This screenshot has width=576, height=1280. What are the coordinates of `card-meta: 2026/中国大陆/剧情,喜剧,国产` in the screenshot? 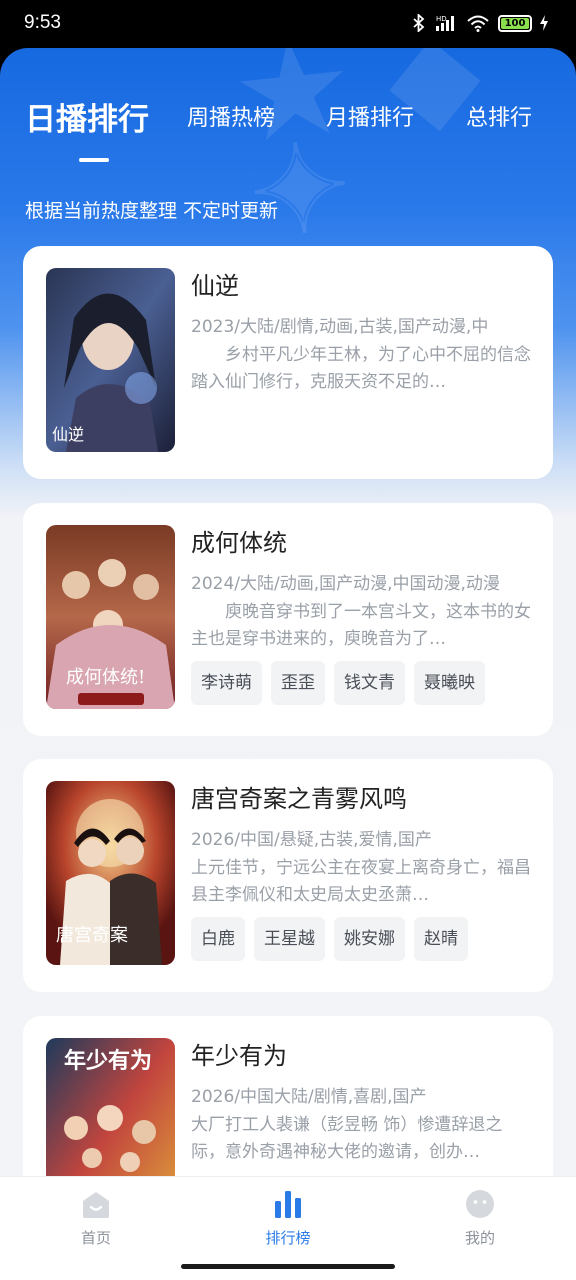 It's located at (309, 1097).